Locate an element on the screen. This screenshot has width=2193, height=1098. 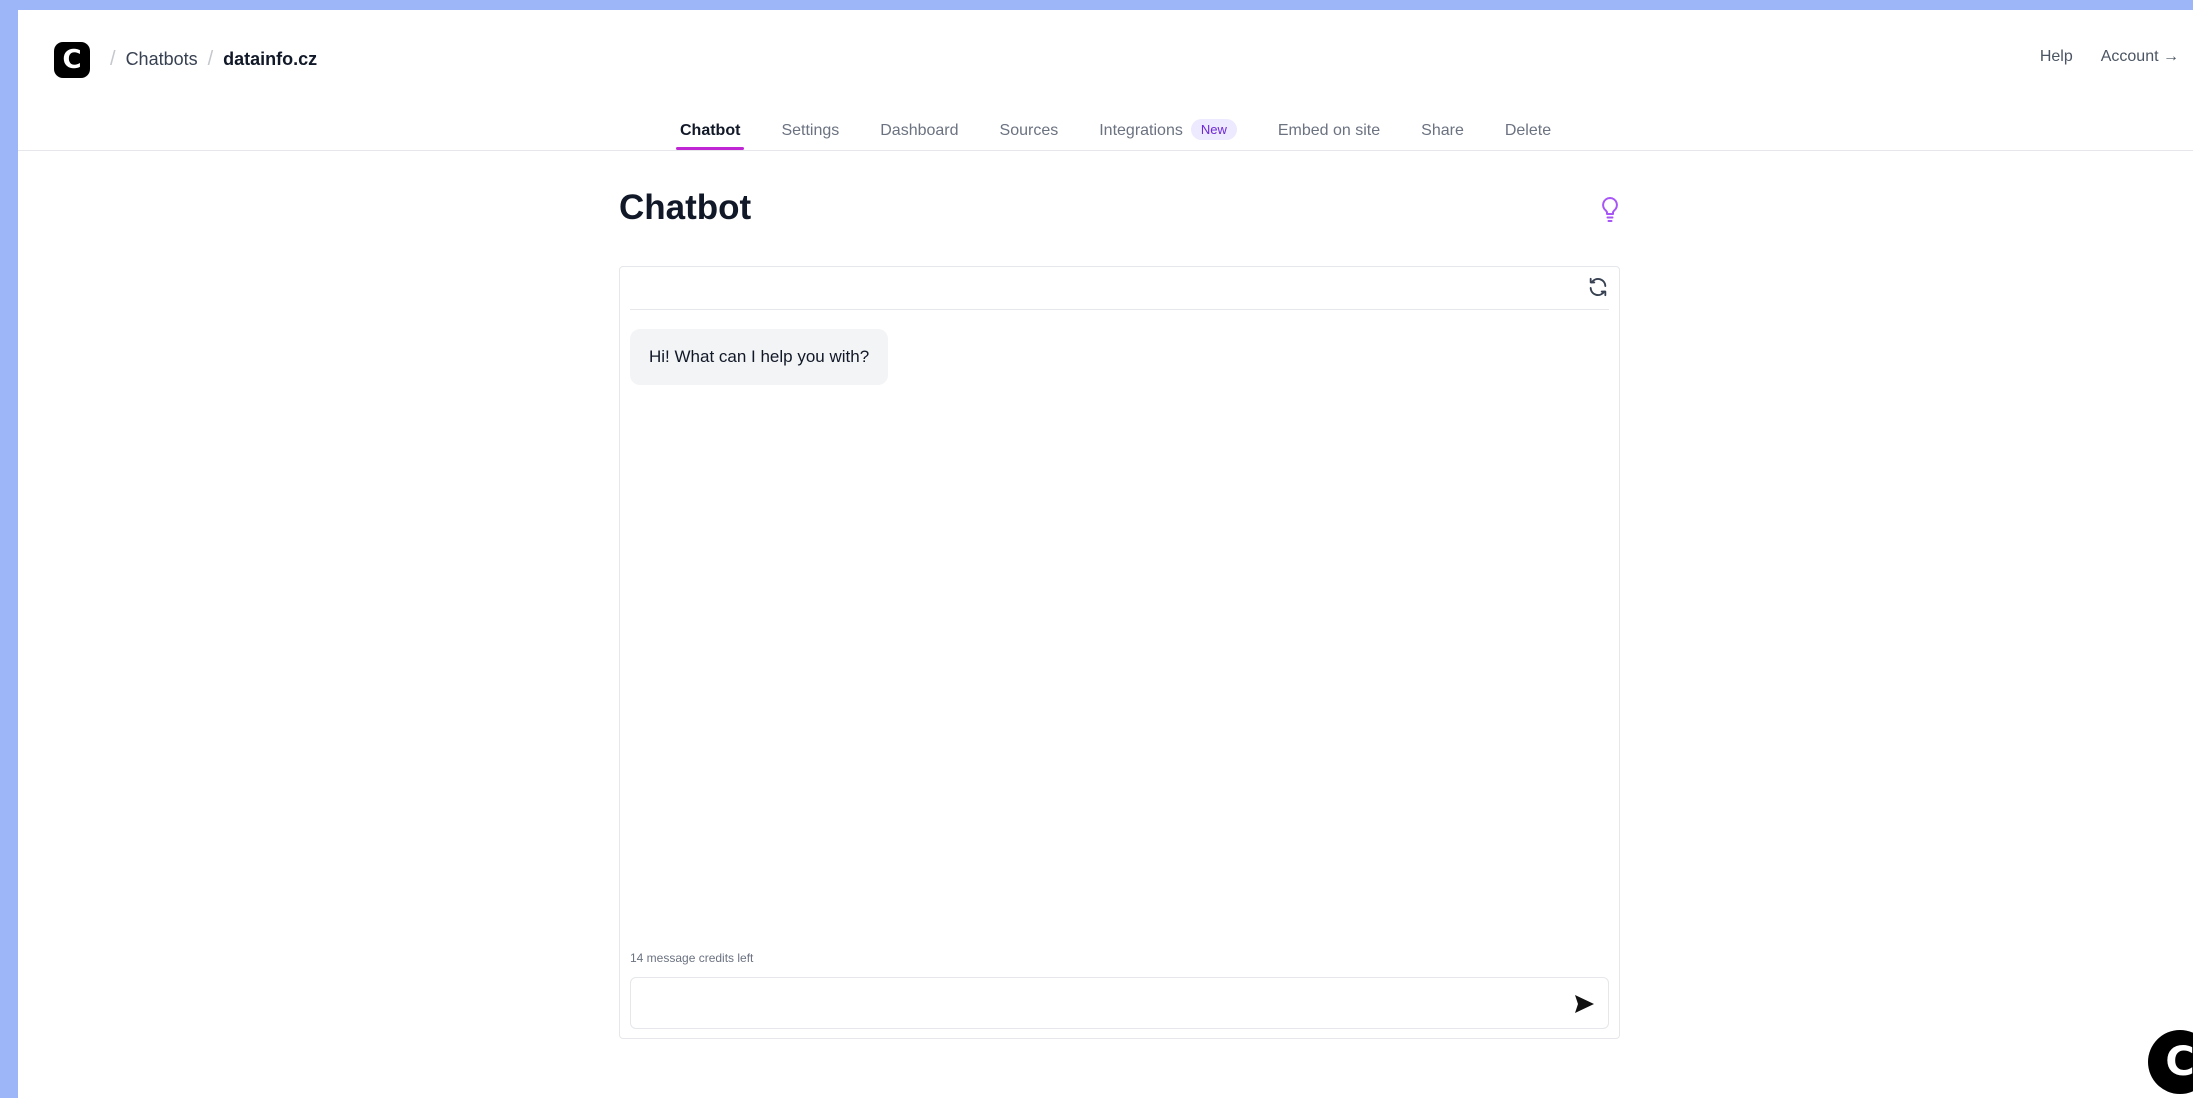
tab-delete: Delete is located at coordinates (1528, 132).